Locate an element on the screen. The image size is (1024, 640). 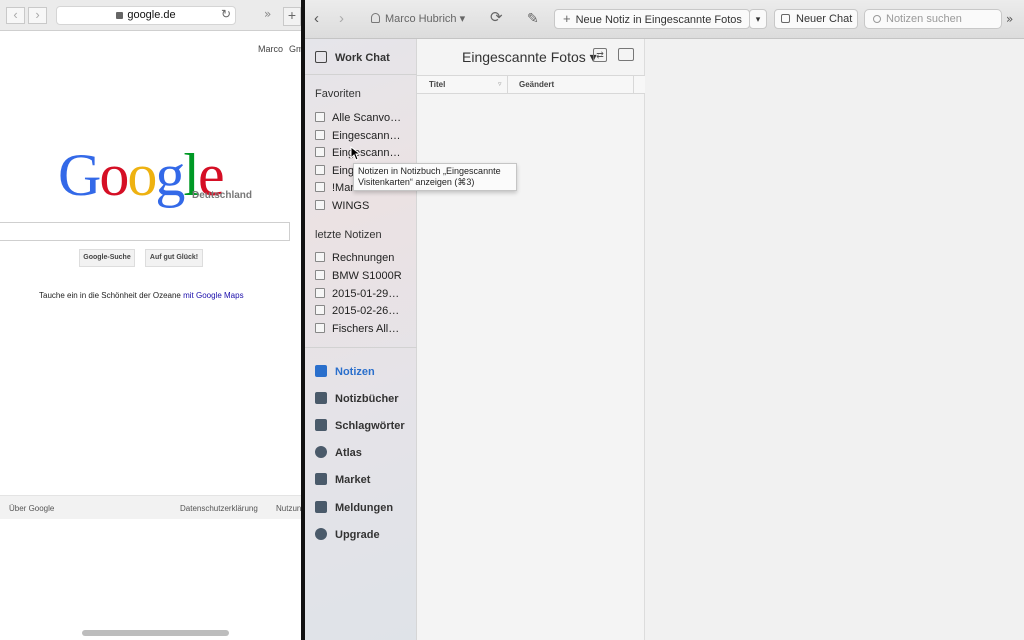
recent-note-item: BMW S1000R is located at coordinates (358, 276).